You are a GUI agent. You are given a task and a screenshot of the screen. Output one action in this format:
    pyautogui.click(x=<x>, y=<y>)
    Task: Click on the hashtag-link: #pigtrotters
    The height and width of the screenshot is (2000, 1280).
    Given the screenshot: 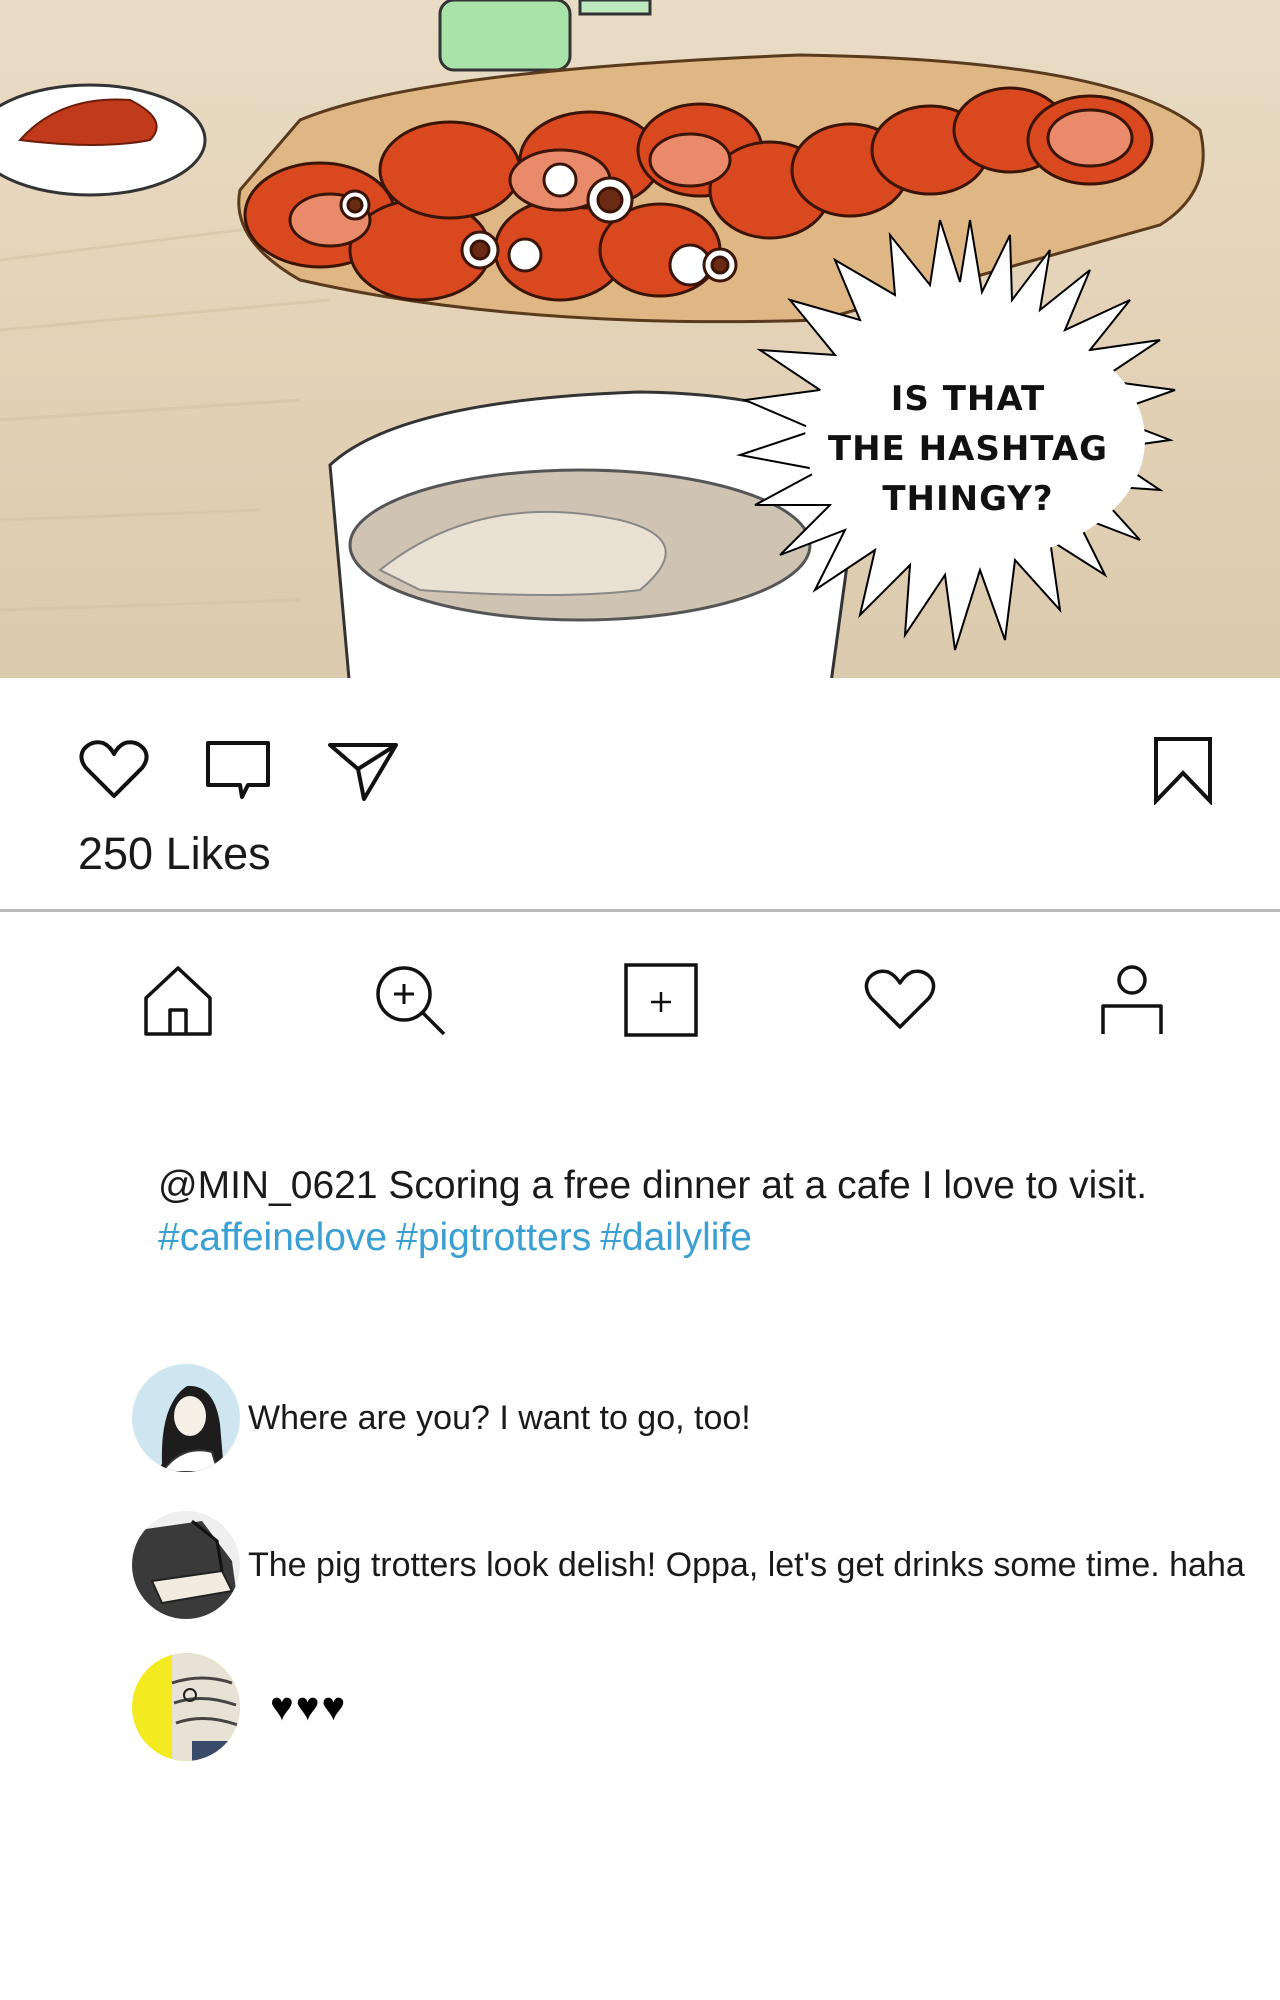 What is the action you would take?
    pyautogui.click(x=493, y=1237)
    